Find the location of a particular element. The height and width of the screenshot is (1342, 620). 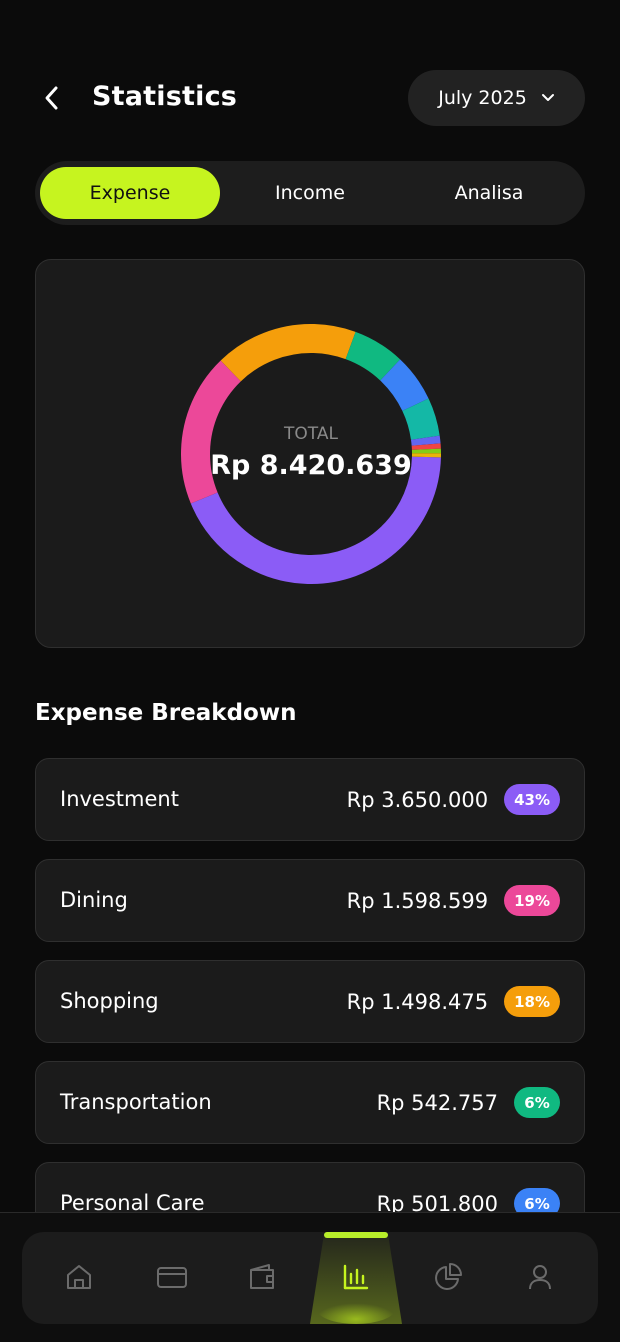

percent-badge: 43% is located at coordinates (532, 799).